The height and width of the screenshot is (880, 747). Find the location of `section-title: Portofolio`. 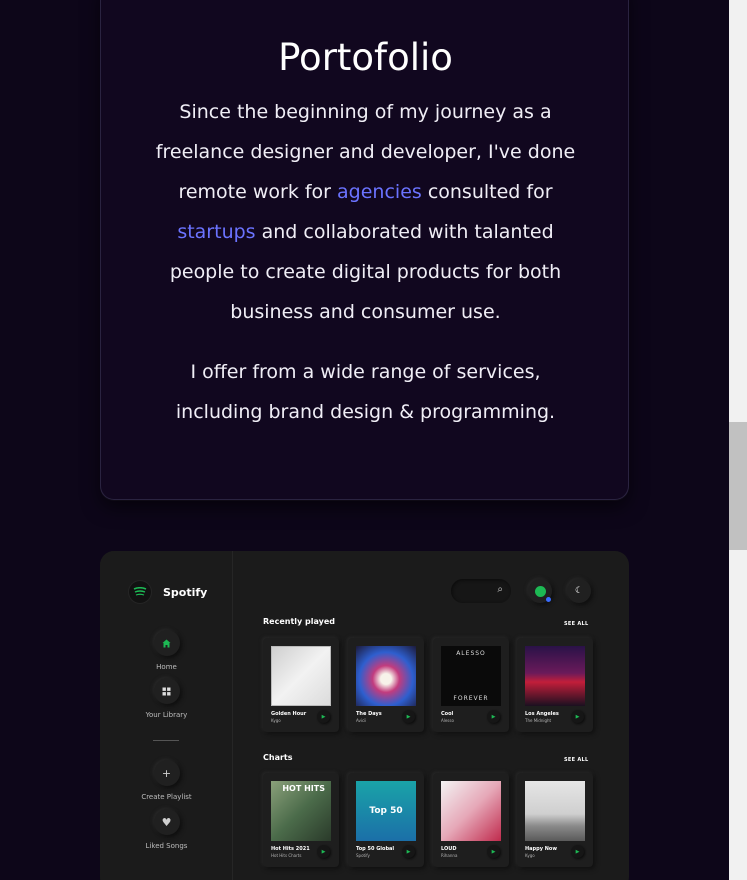

section-title: Portofolio is located at coordinates (365, 57).